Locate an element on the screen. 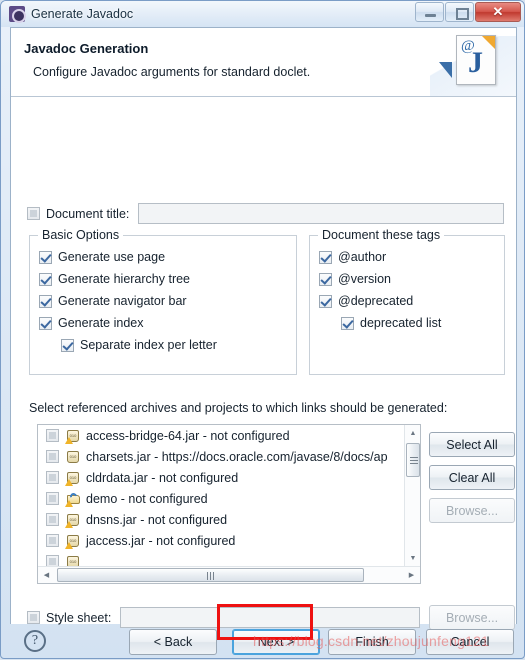  project-folder-icon is located at coordinates (73, 499).